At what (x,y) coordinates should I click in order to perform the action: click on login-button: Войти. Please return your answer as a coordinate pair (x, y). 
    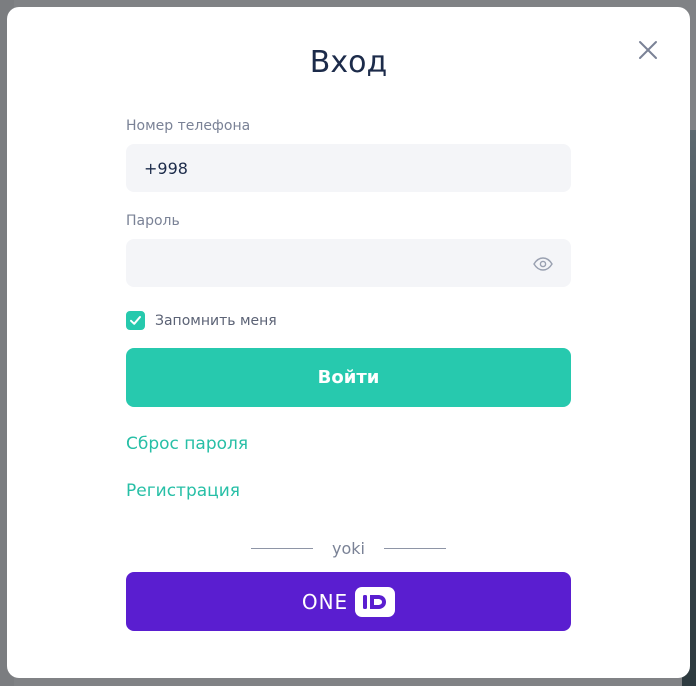
    Looking at the image, I should click on (348, 377).